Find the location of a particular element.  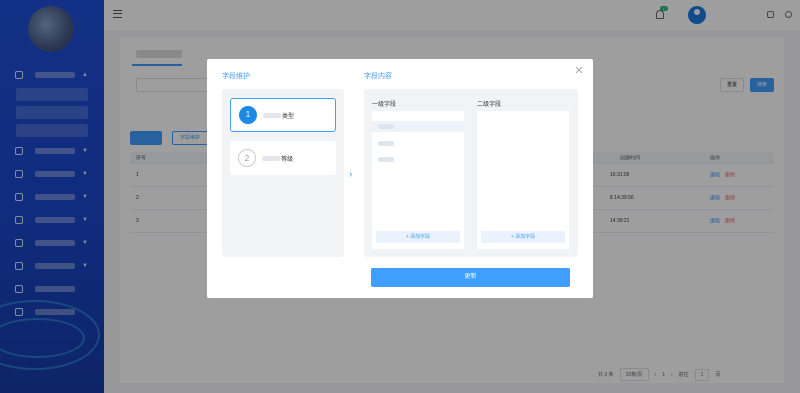

step-item-type: 1 类型 is located at coordinates (283, 115).